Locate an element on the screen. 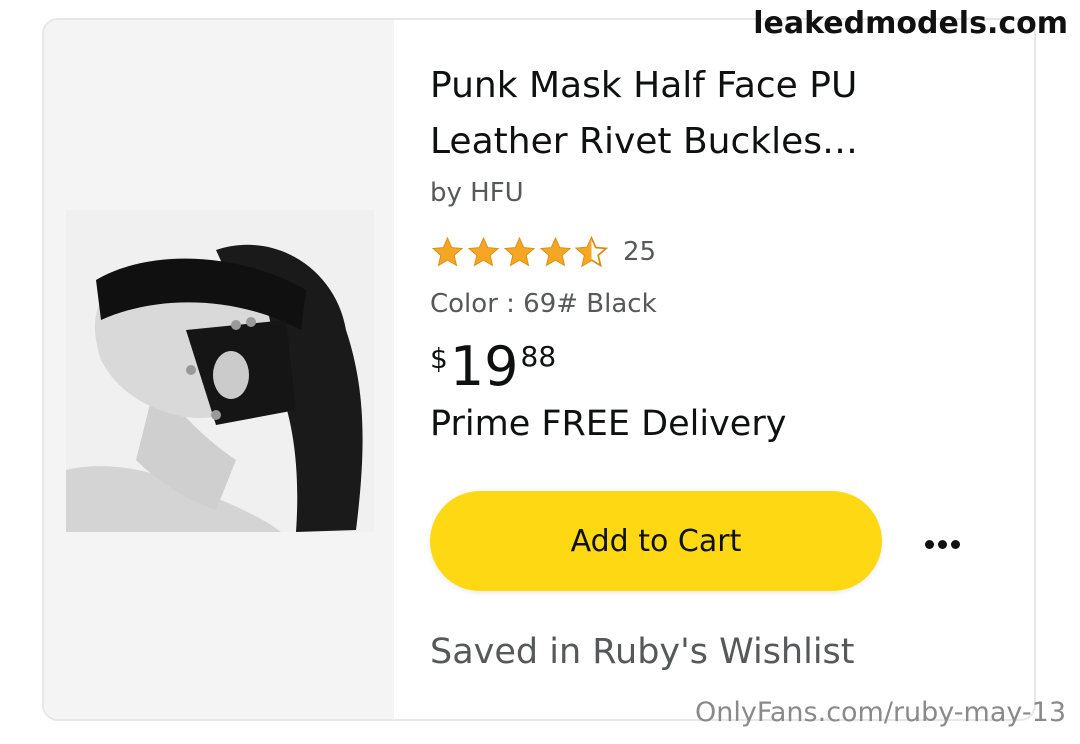 Image resolution: width=1080 pixels, height=744 pixels. product-image is located at coordinates (220, 371).